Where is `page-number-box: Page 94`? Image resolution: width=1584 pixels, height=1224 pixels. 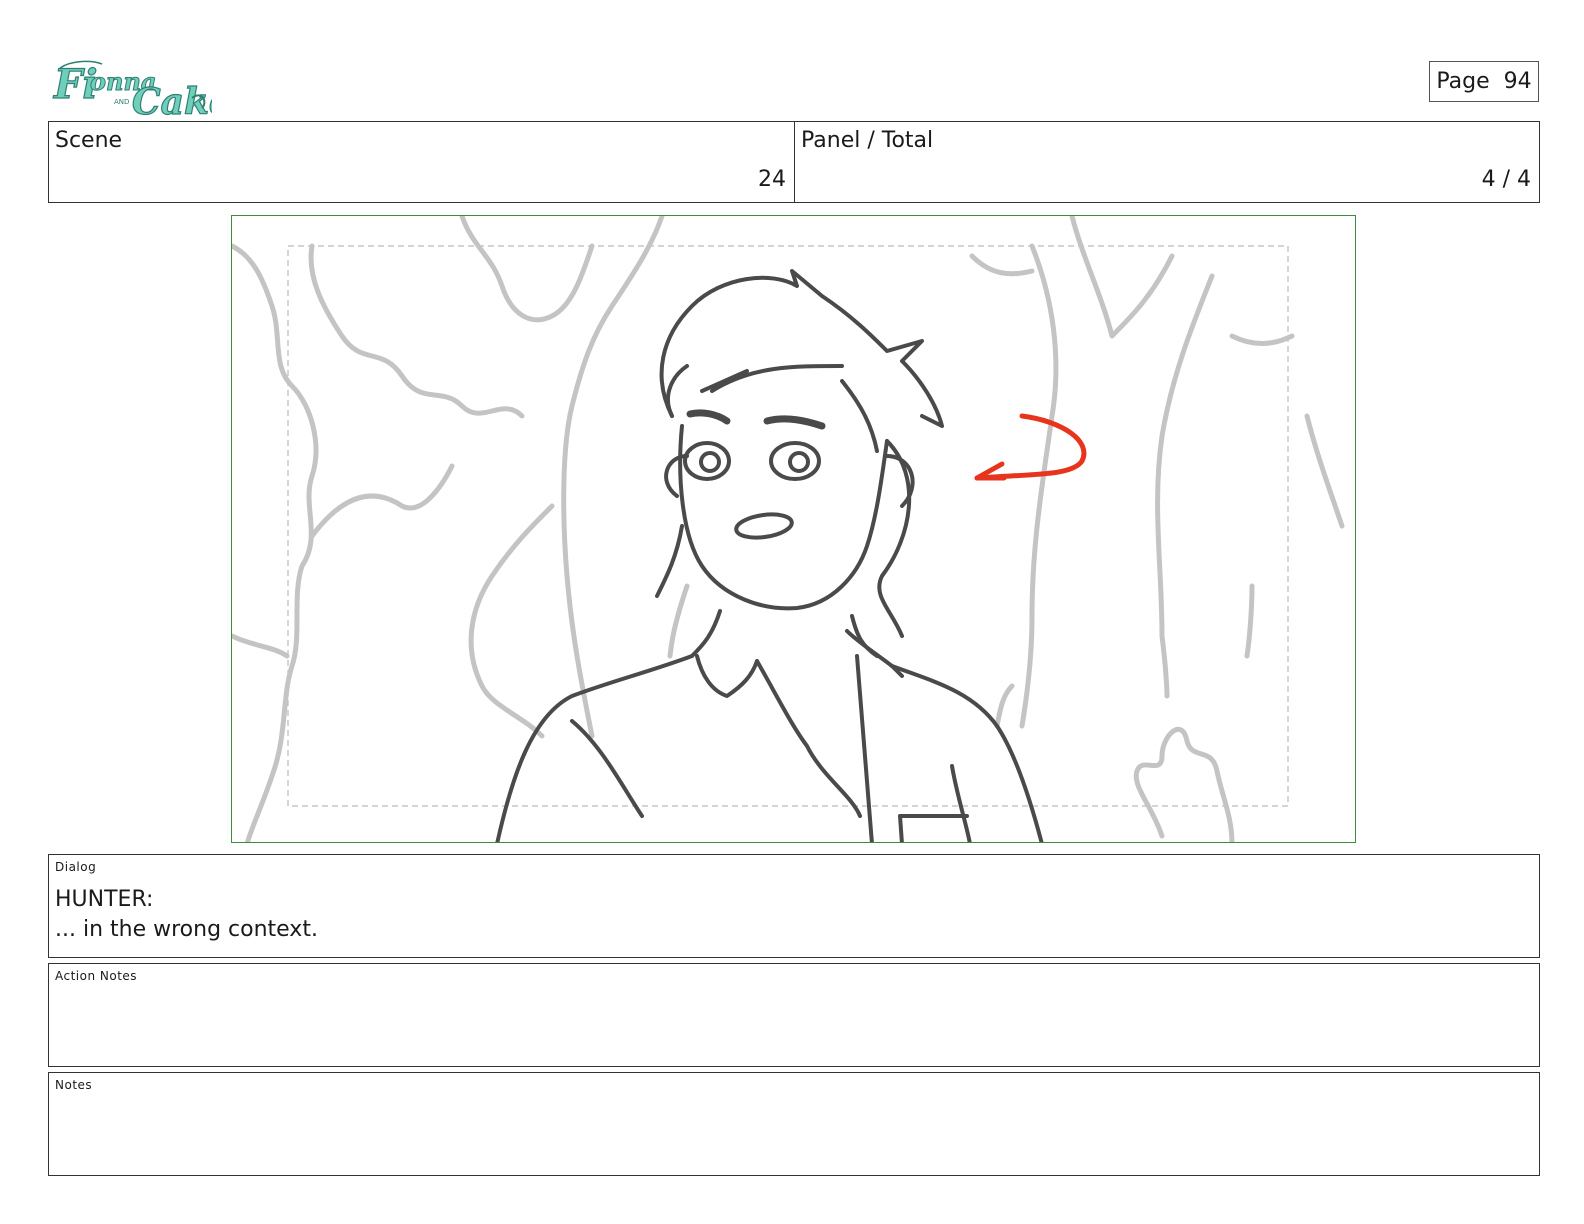
page-number-box: Page 94 is located at coordinates (1484, 81).